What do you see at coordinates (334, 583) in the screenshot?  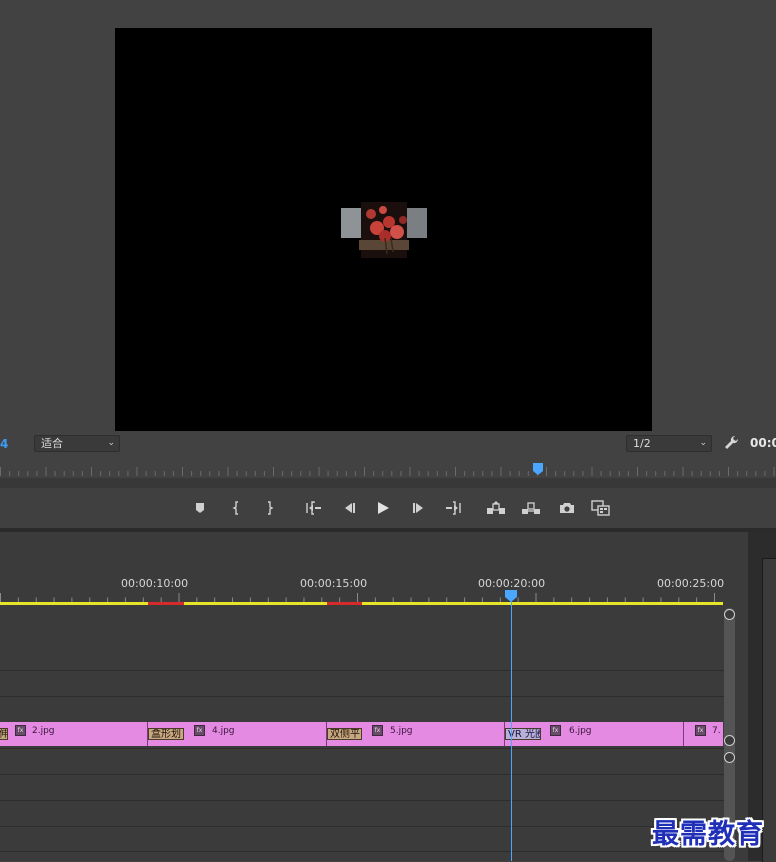 I see `timecode-label: 00:00:15:00` at bounding box center [334, 583].